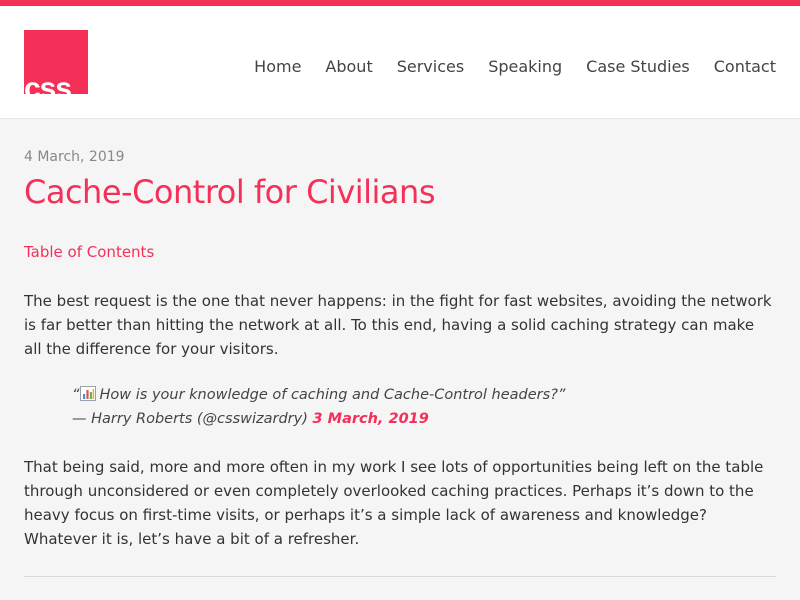 The width and height of the screenshot is (800, 600). I want to click on nav-case-studies: Case Studies, so click(638, 67).